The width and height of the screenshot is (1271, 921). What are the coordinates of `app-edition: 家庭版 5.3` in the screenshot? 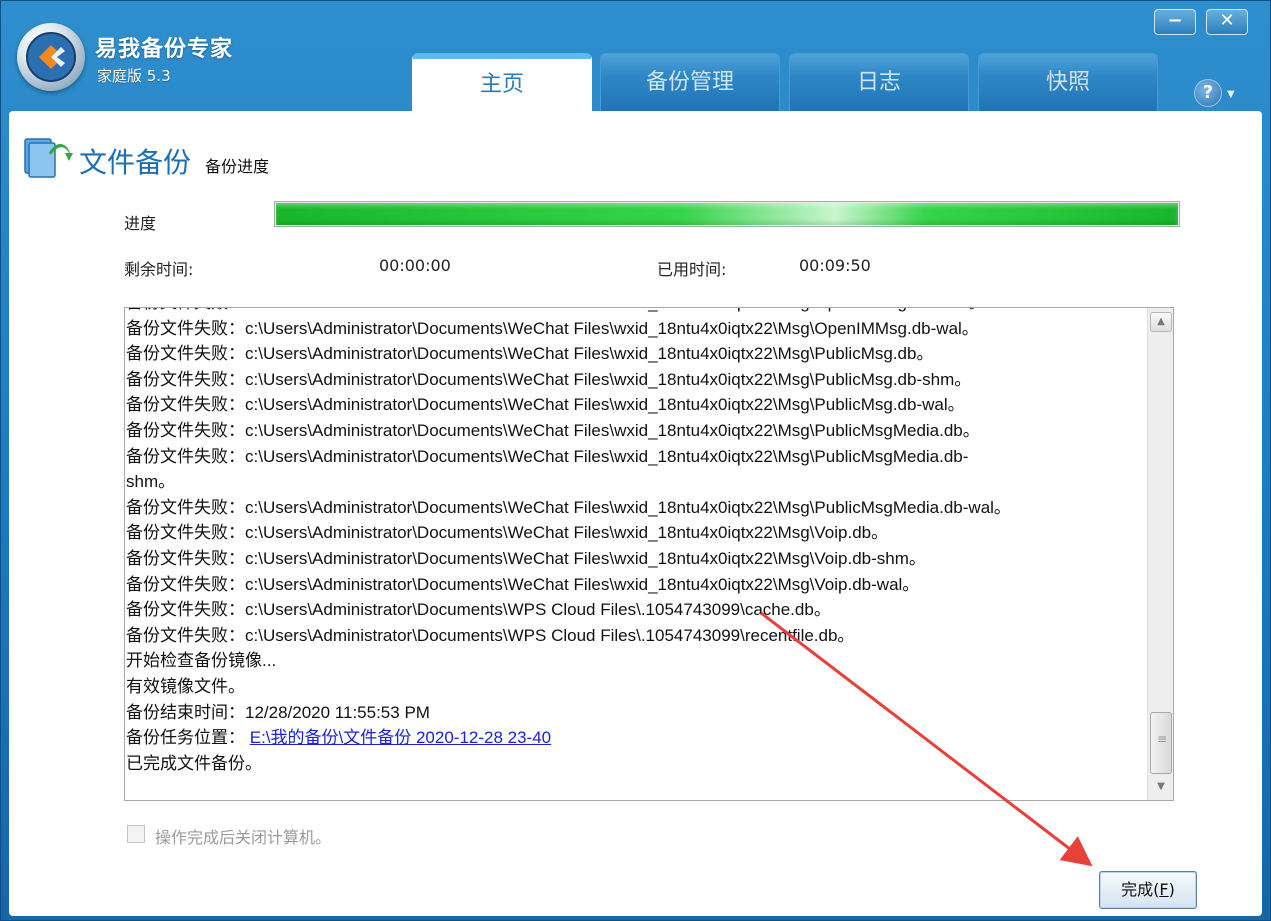 It's located at (134, 76).